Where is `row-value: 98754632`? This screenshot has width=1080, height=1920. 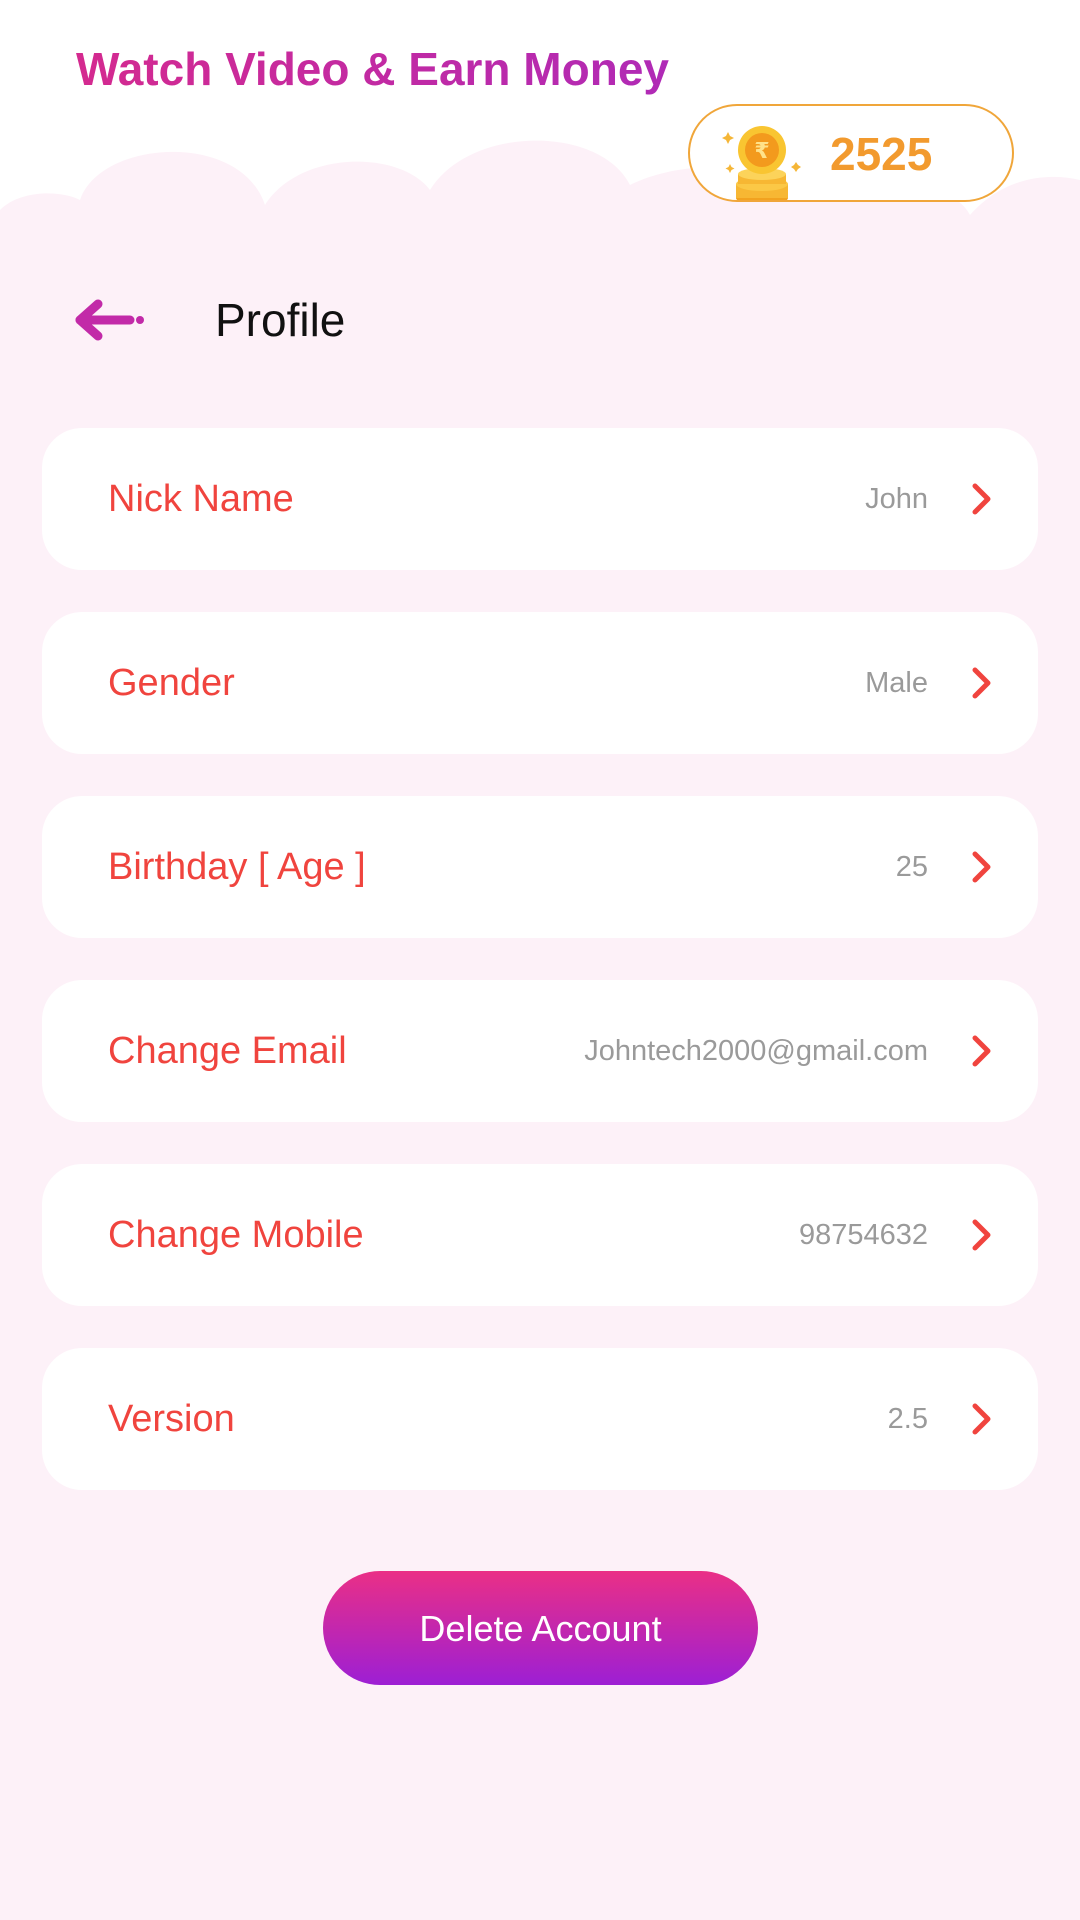
row-value: 98754632 is located at coordinates (863, 1235).